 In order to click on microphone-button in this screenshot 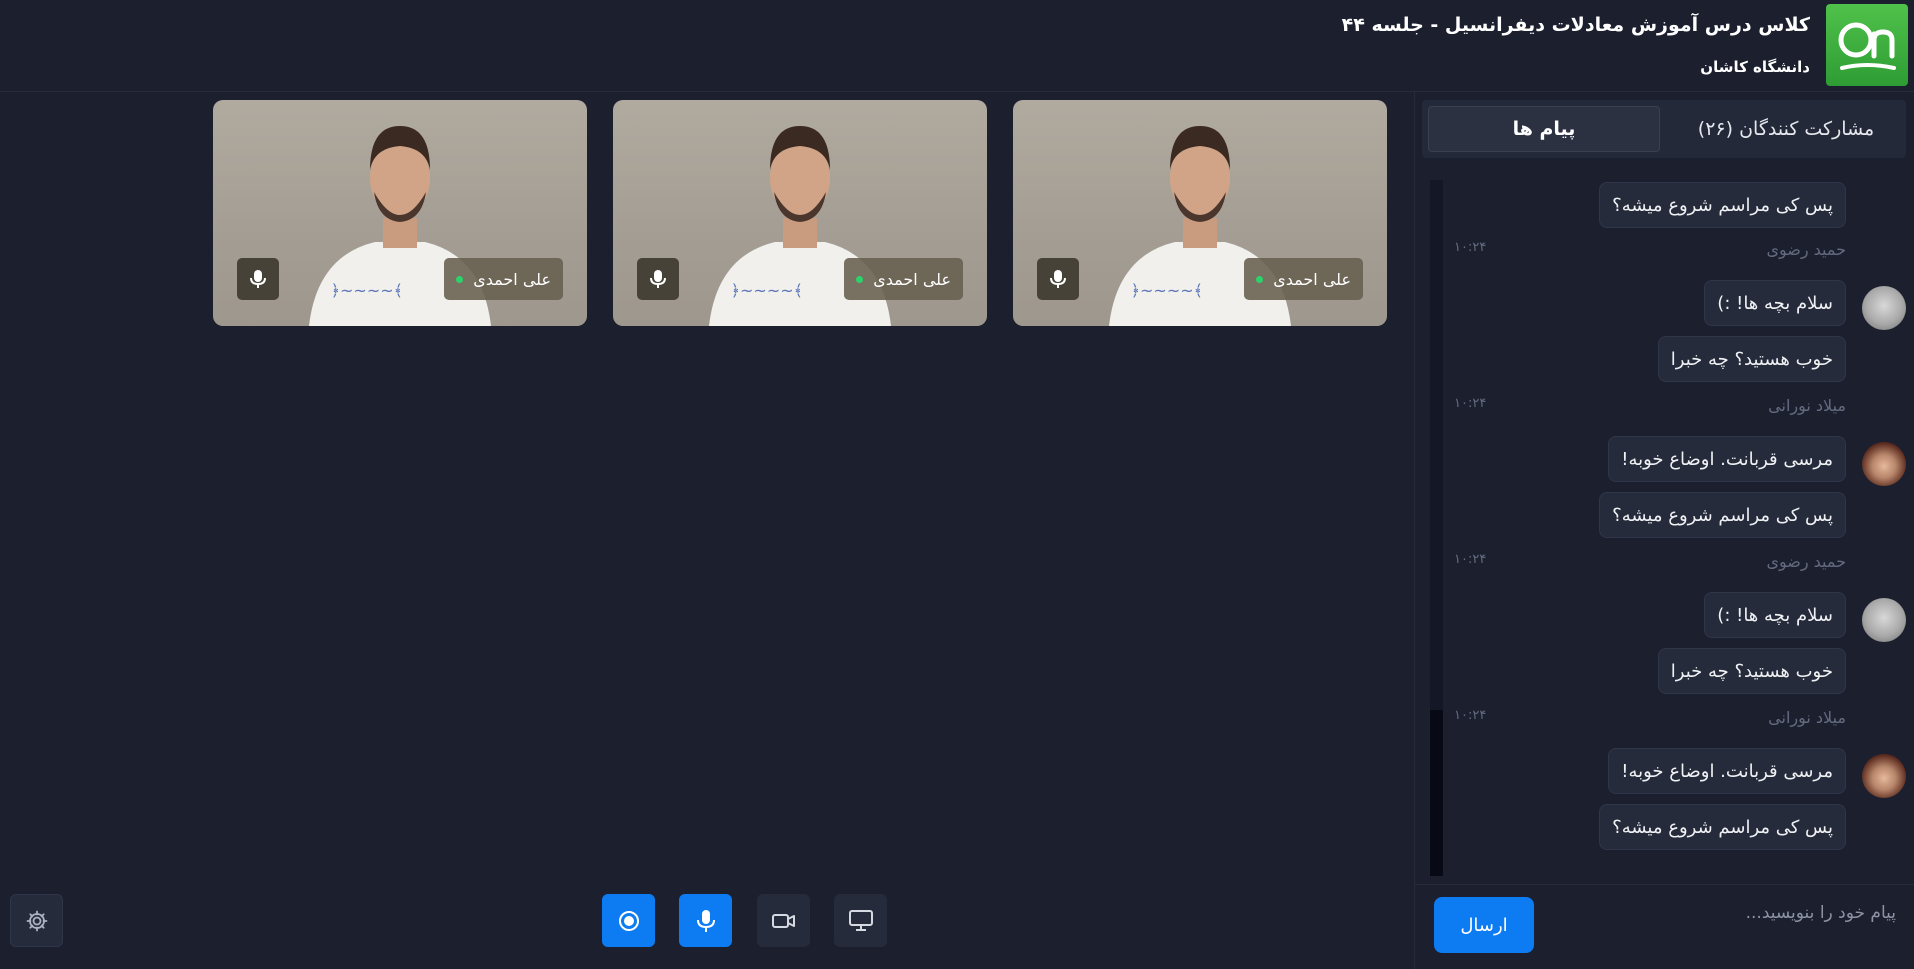, I will do `click(705, 920)`.